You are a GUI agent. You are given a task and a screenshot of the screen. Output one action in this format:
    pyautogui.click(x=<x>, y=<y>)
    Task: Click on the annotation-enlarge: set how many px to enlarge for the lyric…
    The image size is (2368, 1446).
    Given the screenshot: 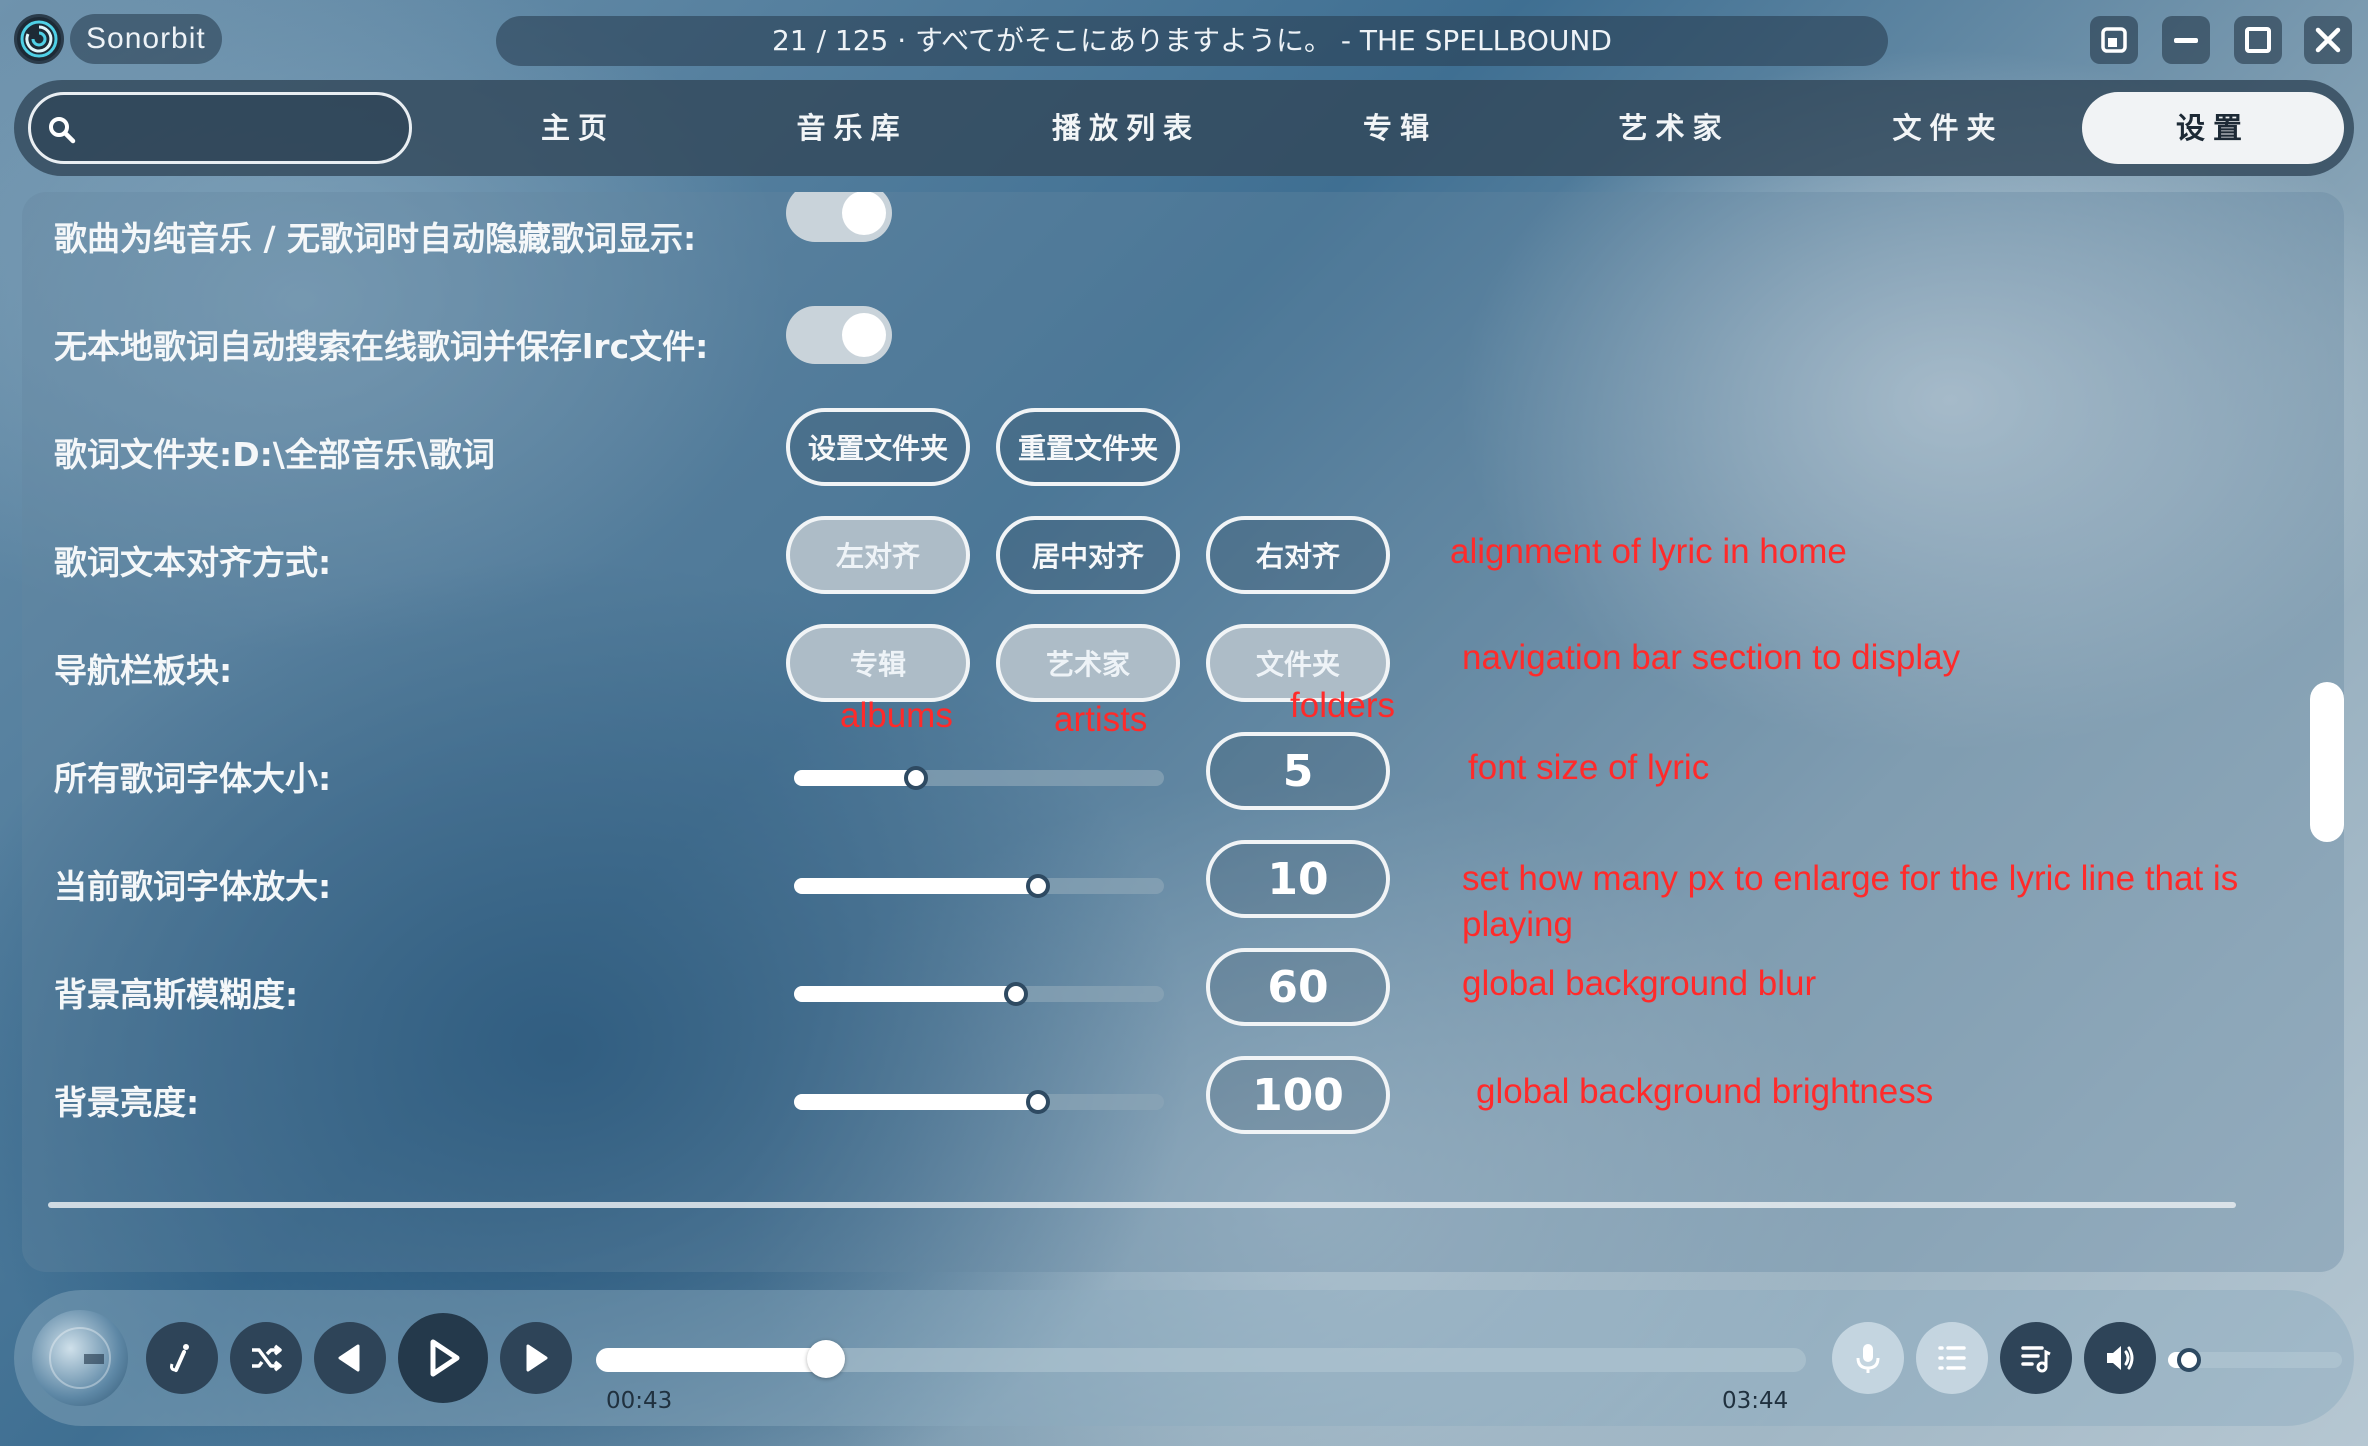 What is the action you would take?
    pyautogui.click(x=1850, y=901)
    